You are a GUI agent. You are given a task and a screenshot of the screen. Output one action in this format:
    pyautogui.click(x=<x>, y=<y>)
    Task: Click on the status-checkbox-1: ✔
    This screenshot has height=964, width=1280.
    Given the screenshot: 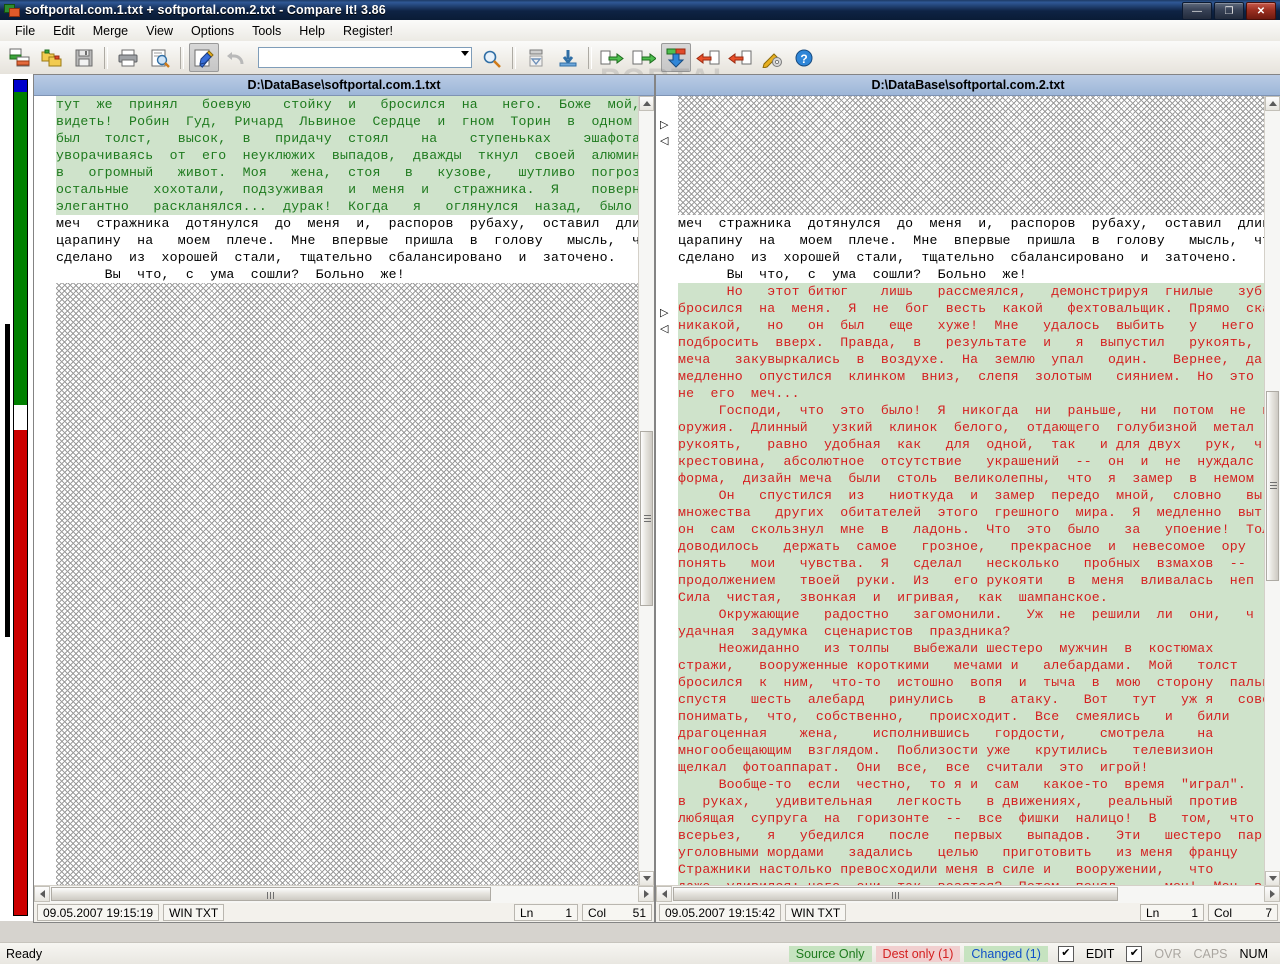 What is the action you would take?
    pyautogui.click(x=1065, y=953)
    